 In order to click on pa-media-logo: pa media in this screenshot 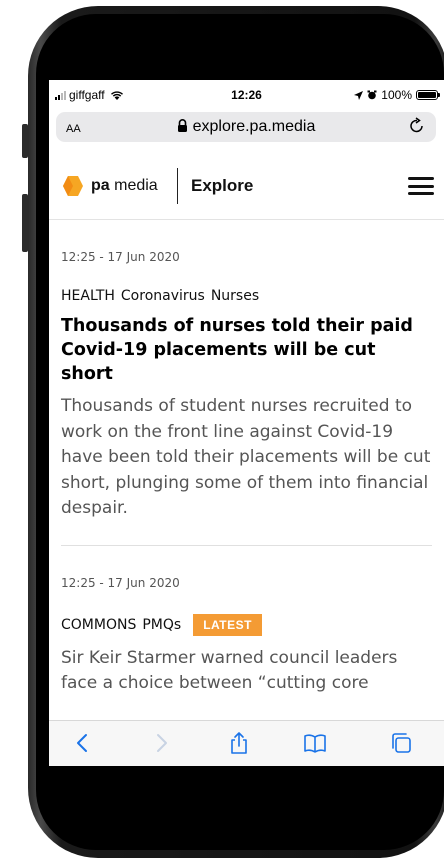, I will do `click(109, 186)`.